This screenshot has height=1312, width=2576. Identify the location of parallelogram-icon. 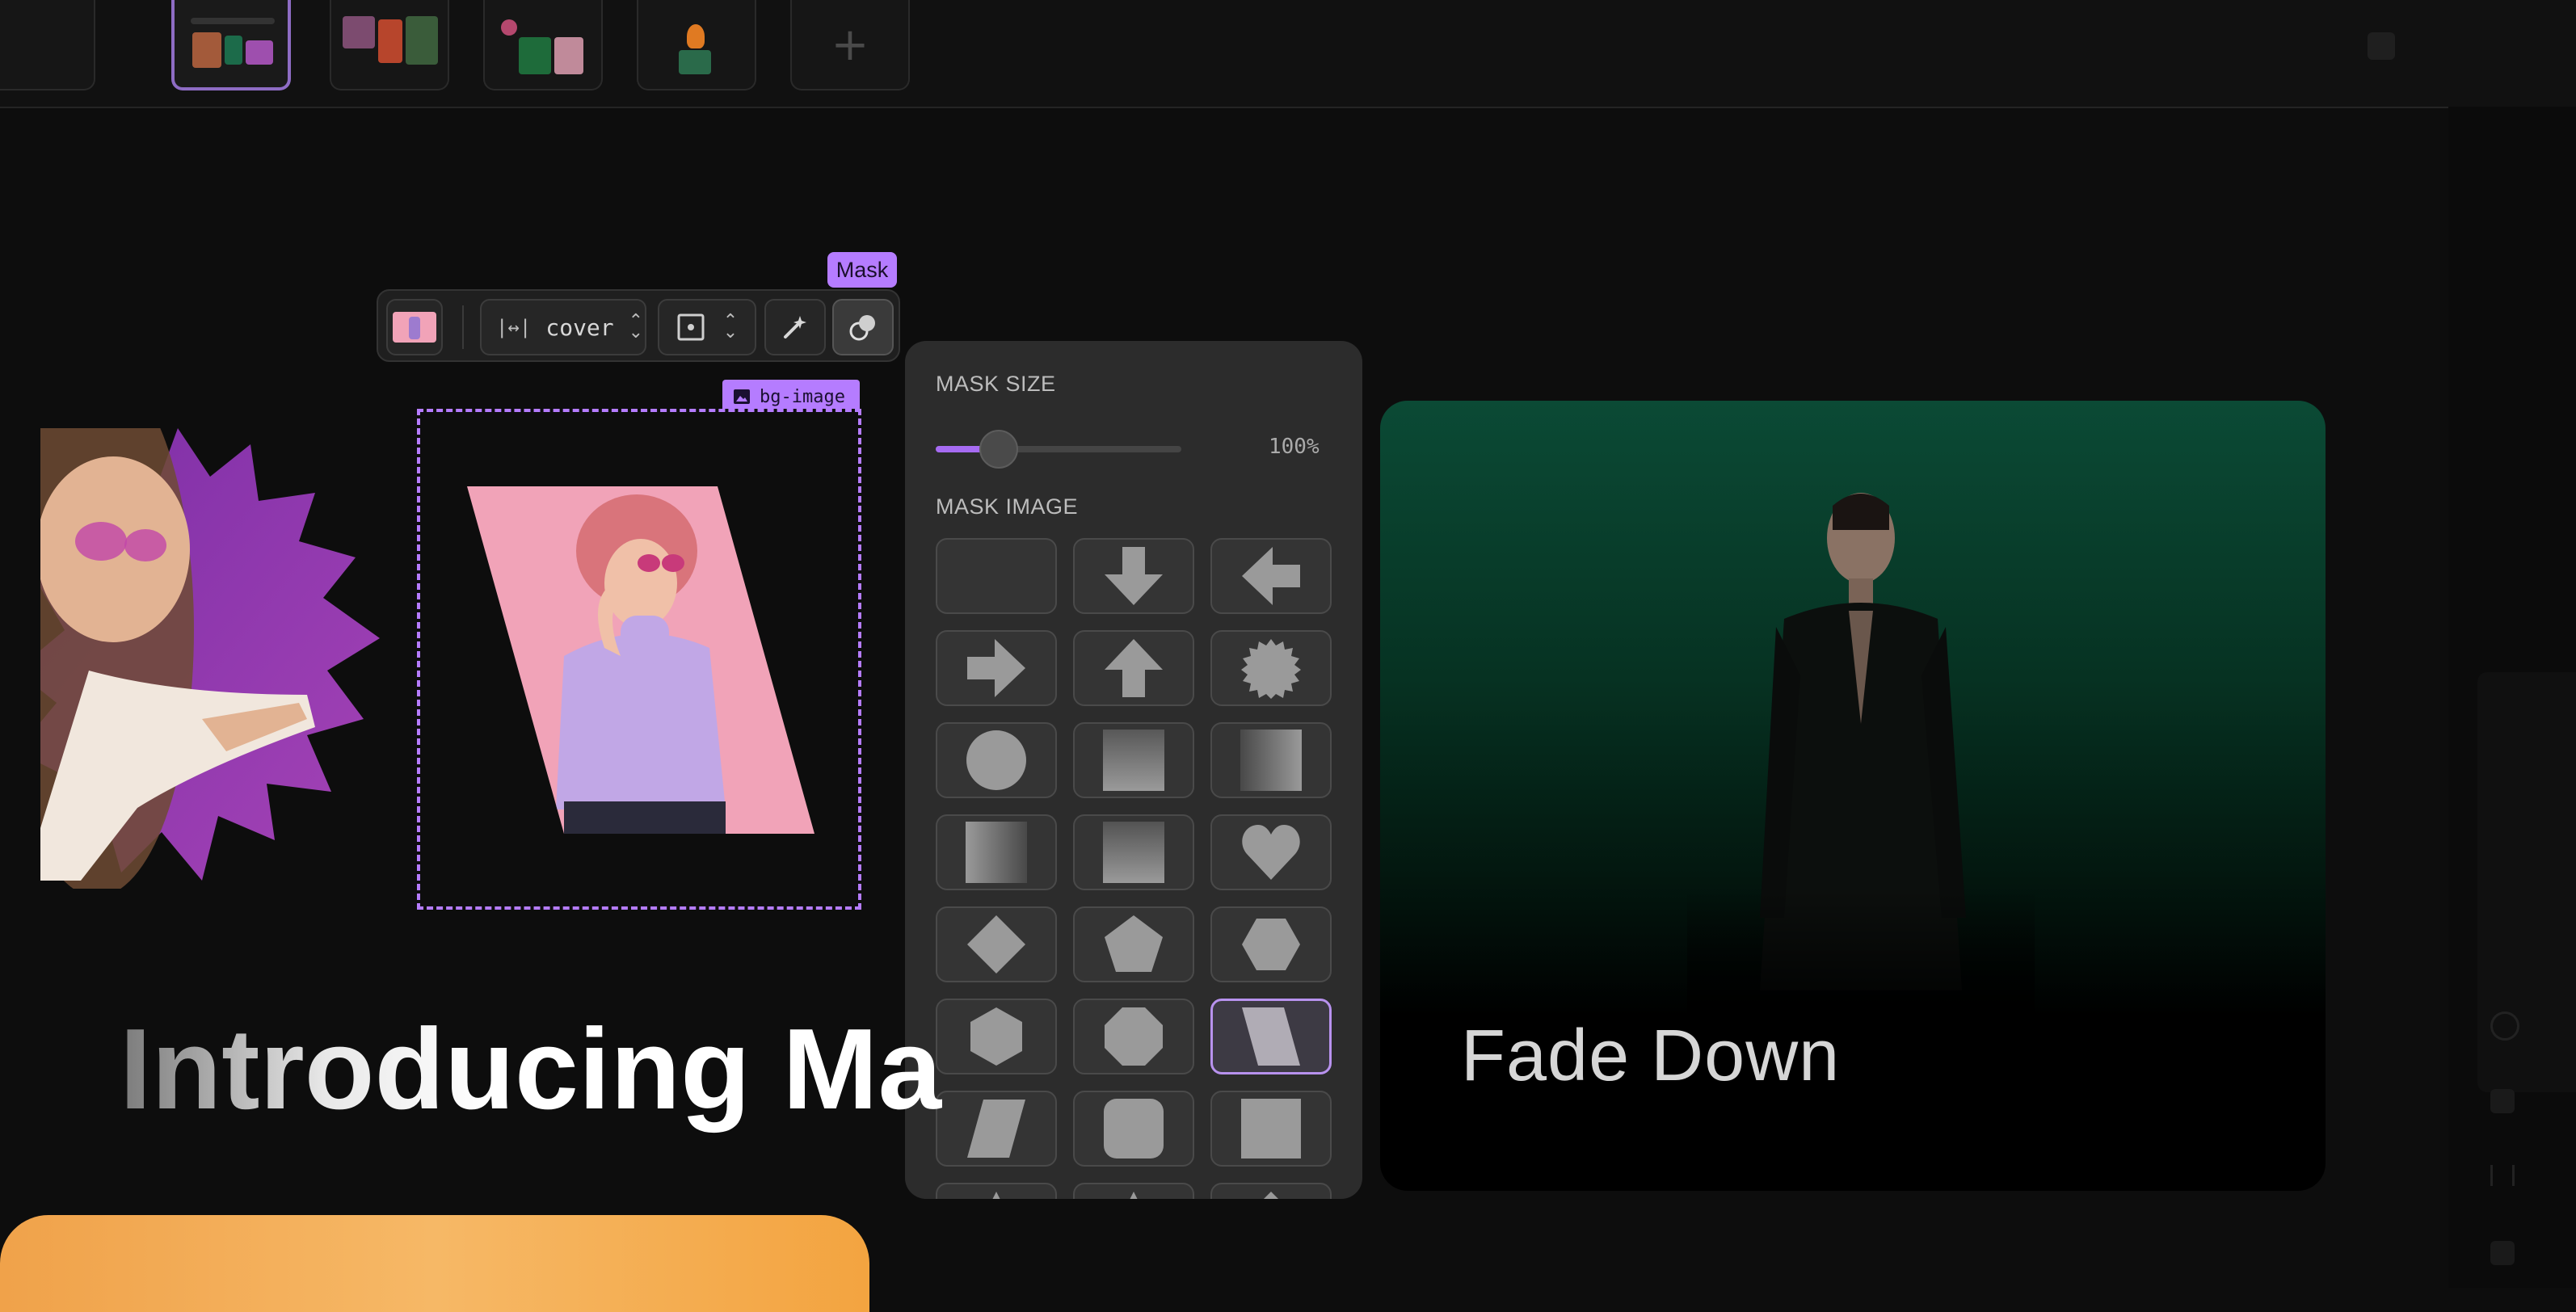
(1271, 1036).